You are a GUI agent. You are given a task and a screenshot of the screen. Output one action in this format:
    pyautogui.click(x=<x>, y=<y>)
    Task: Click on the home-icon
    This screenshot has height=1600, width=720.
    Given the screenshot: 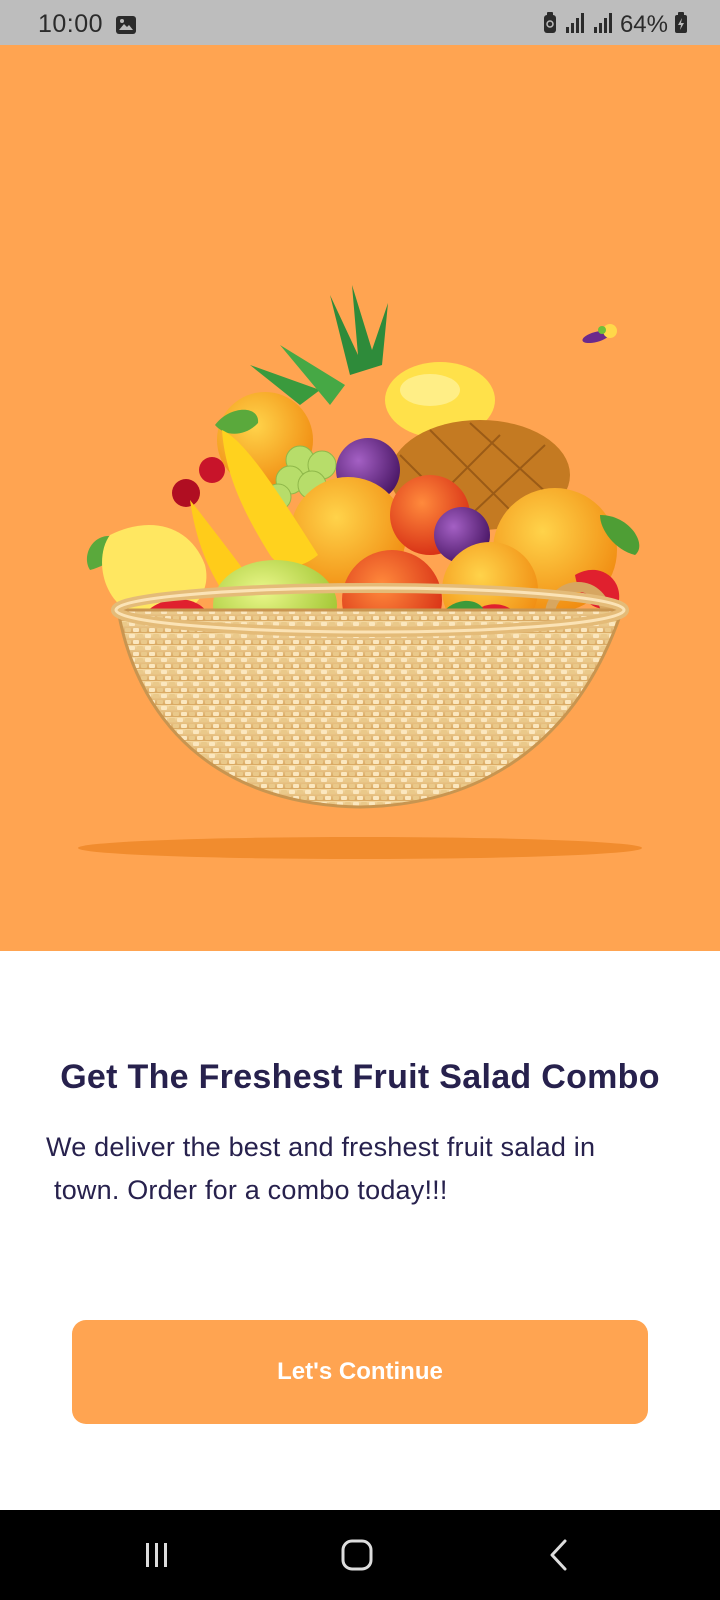 What is the action you would take?
    pyautogui.click(x=357, y=1555)
    